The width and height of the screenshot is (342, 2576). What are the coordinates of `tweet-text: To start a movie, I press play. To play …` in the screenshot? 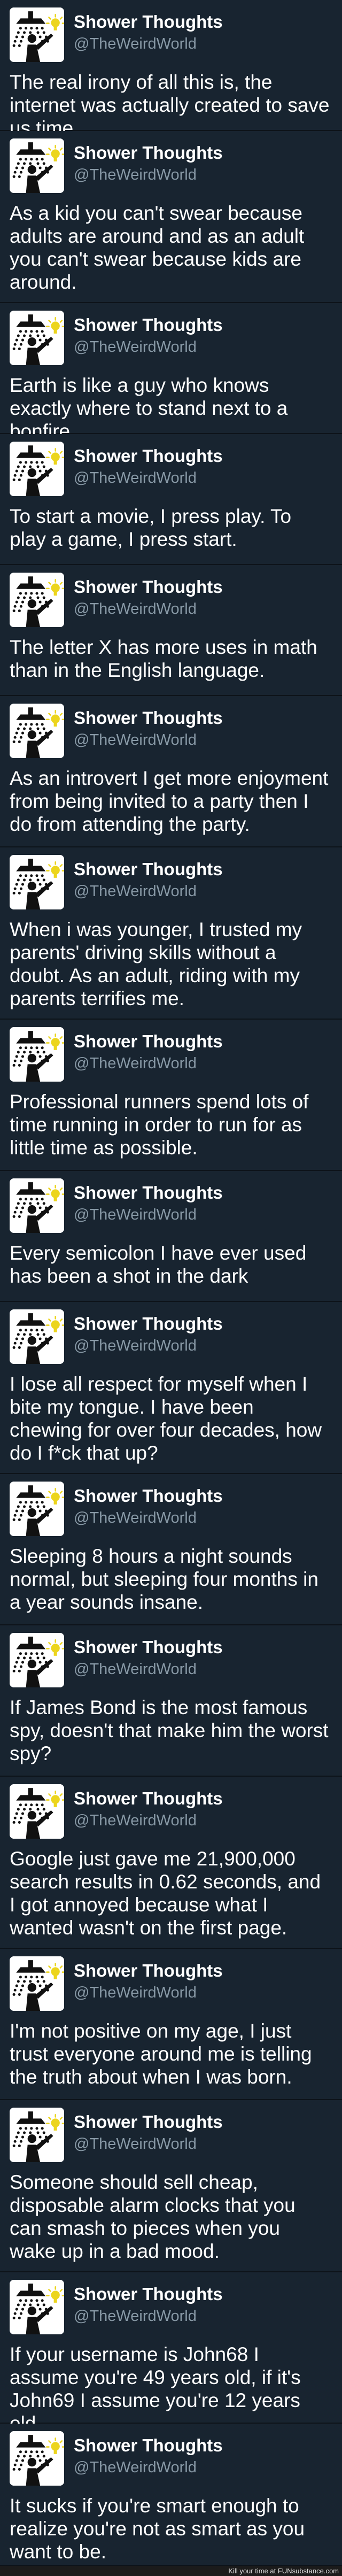 It's located at (151, 527).